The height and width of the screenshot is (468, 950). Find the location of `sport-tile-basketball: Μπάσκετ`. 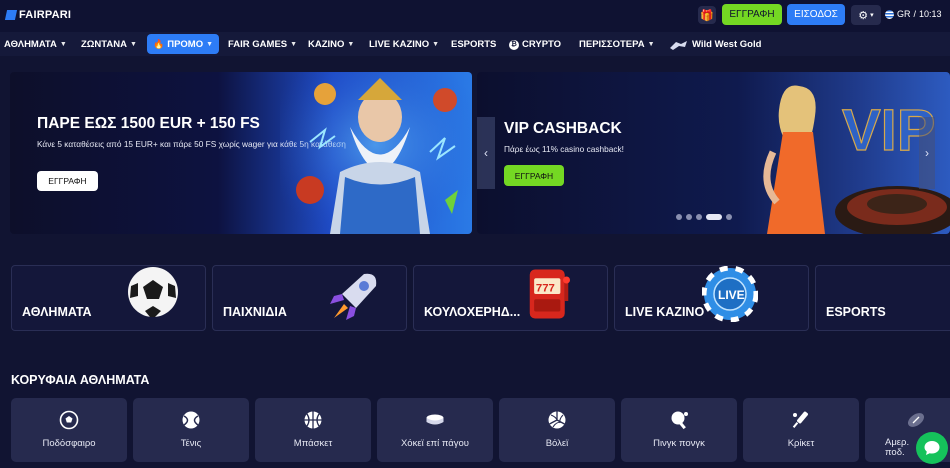

sport-tile-basketball: Μπάσκετ is located at coordinates (313, 430).